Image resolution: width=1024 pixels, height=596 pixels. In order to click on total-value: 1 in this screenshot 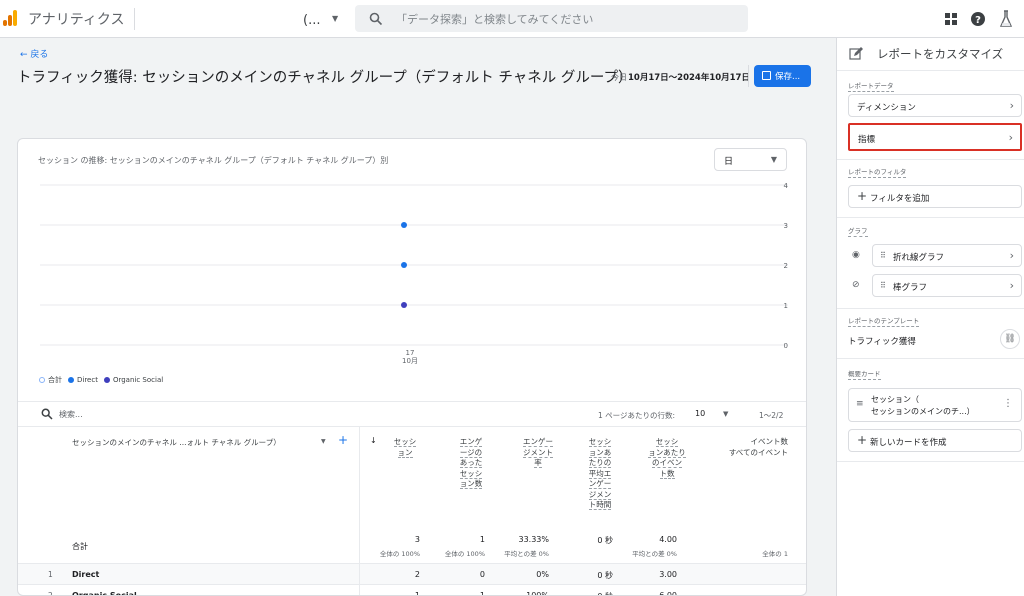, I will do `click(482, 539)`.